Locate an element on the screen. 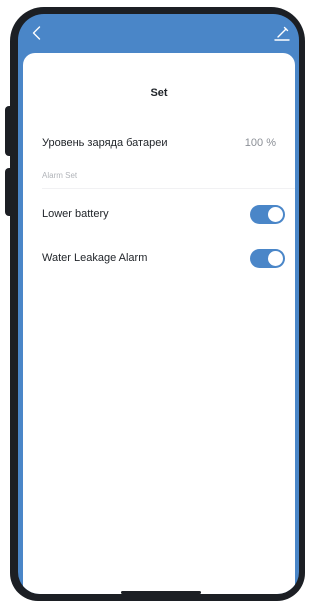 Image resolution: width=320 pixels, height=601 pixels. lower-battery-row: Lower battery is located at coordinates (159, 214).